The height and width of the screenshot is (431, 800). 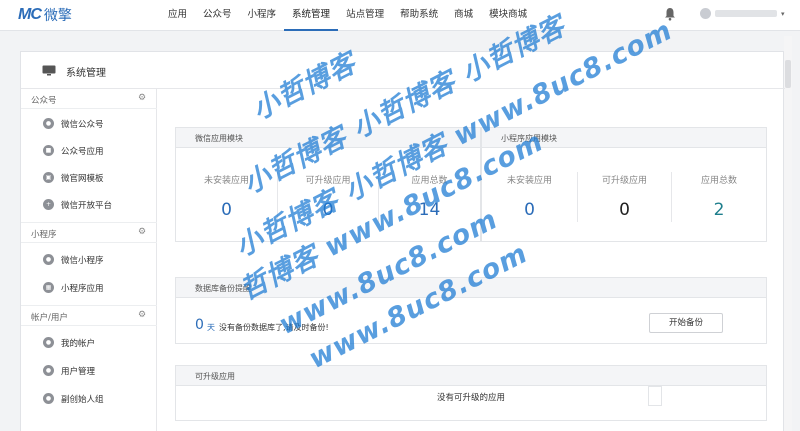 What do you see at coordinates (82, 400) in the screenshot?
I see `sidebar-item-label: 副创始人组` at bounding box center [82, 400].